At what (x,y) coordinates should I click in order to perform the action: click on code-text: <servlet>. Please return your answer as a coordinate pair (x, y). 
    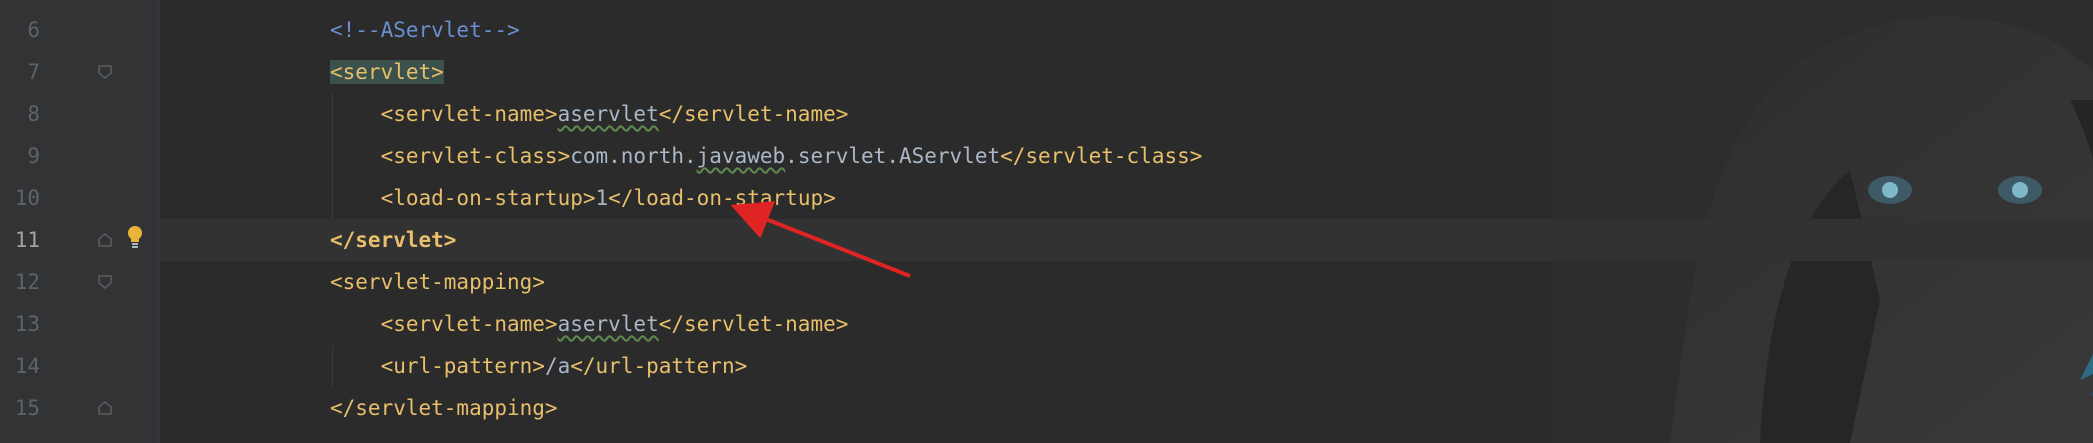
    Looking at the image, I should click on (387, 72).